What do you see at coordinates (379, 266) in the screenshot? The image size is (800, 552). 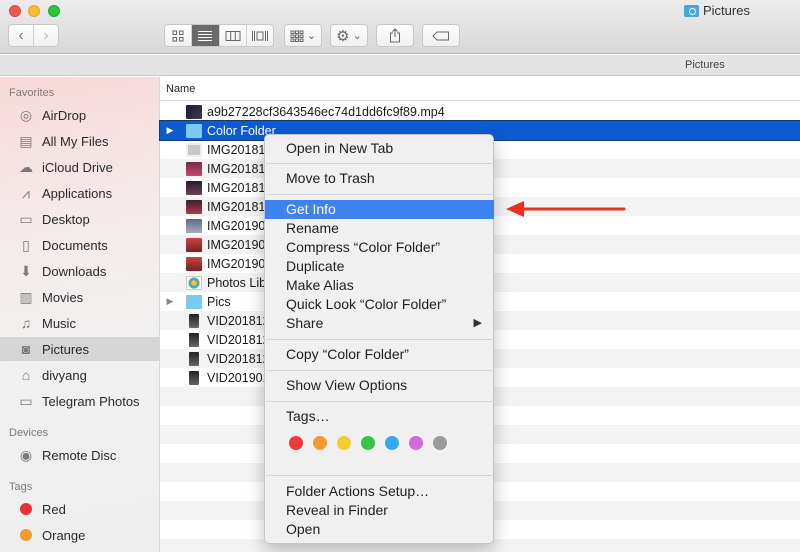 I see `menu-item-duplicate: Duplicate` at bounding box center [379, 266].